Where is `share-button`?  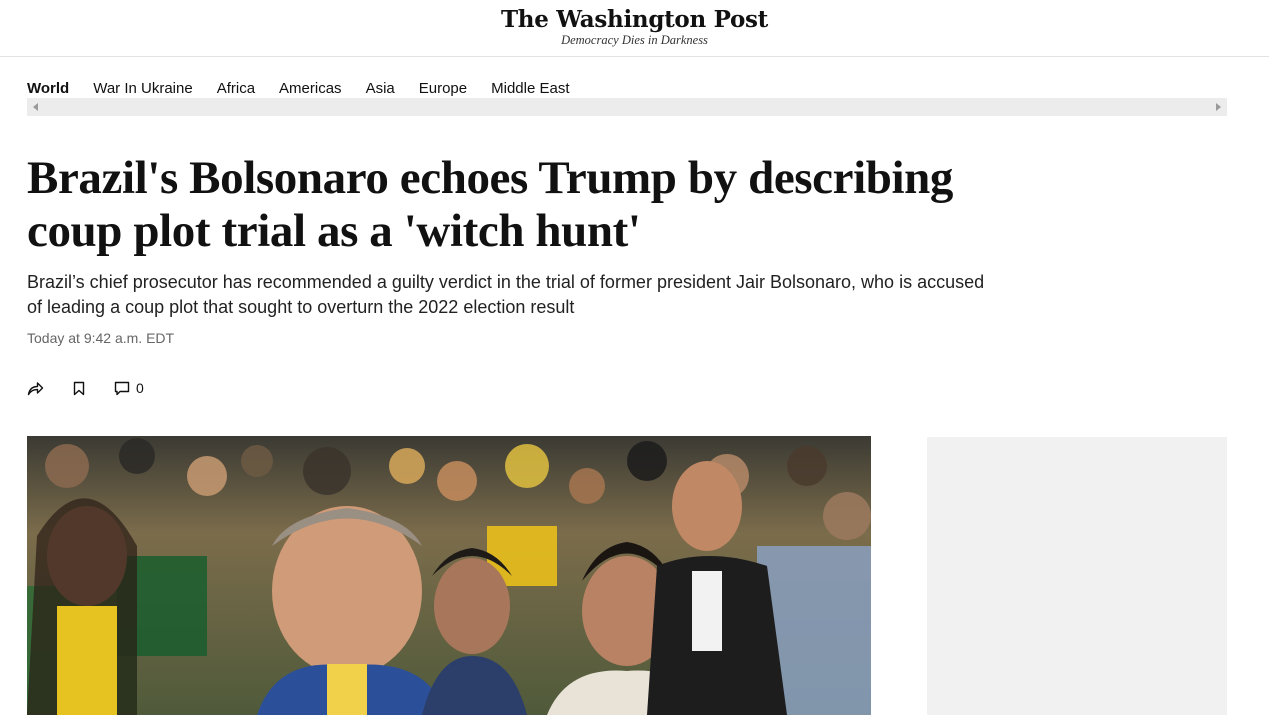 share-button is located at coordinates (35, 388).